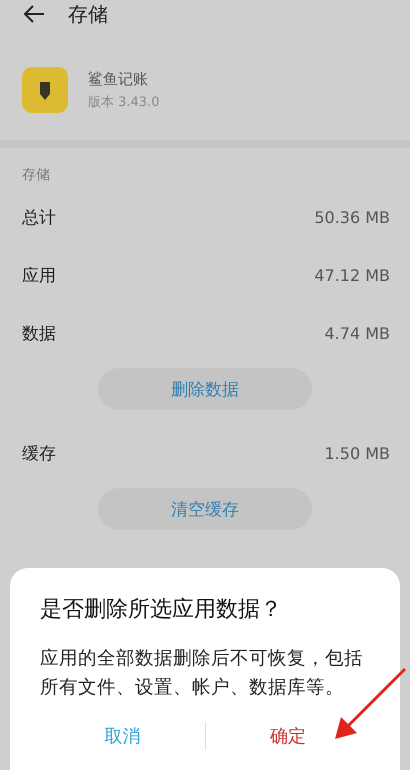  Describe the element at coordinates (205, 389) in the screenshot. I see `action-button: 删除数据` at that location.